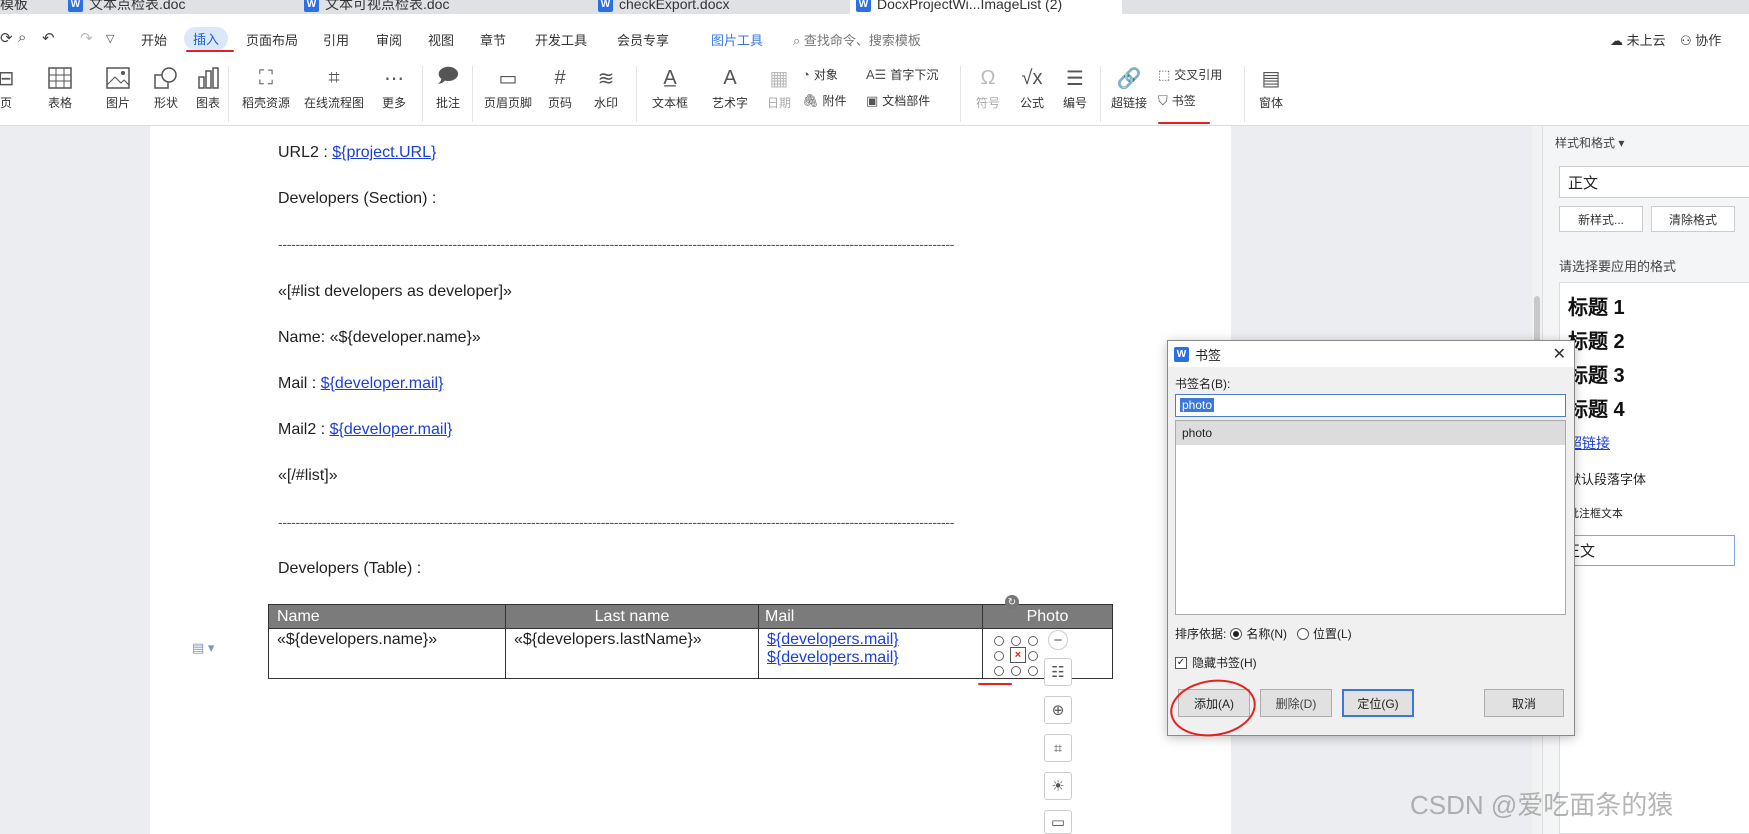 This screenshot has width=1749, height=834. What do you see at coordinates (1647, 550) in the screenshot?
I see `style-body: 正文` at bounding box center [1647, 550].